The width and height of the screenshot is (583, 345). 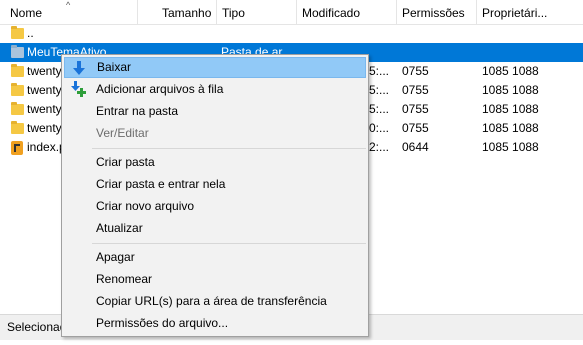 I want to click on menu-item-delete: Apagar, so click(x=215, y=257).